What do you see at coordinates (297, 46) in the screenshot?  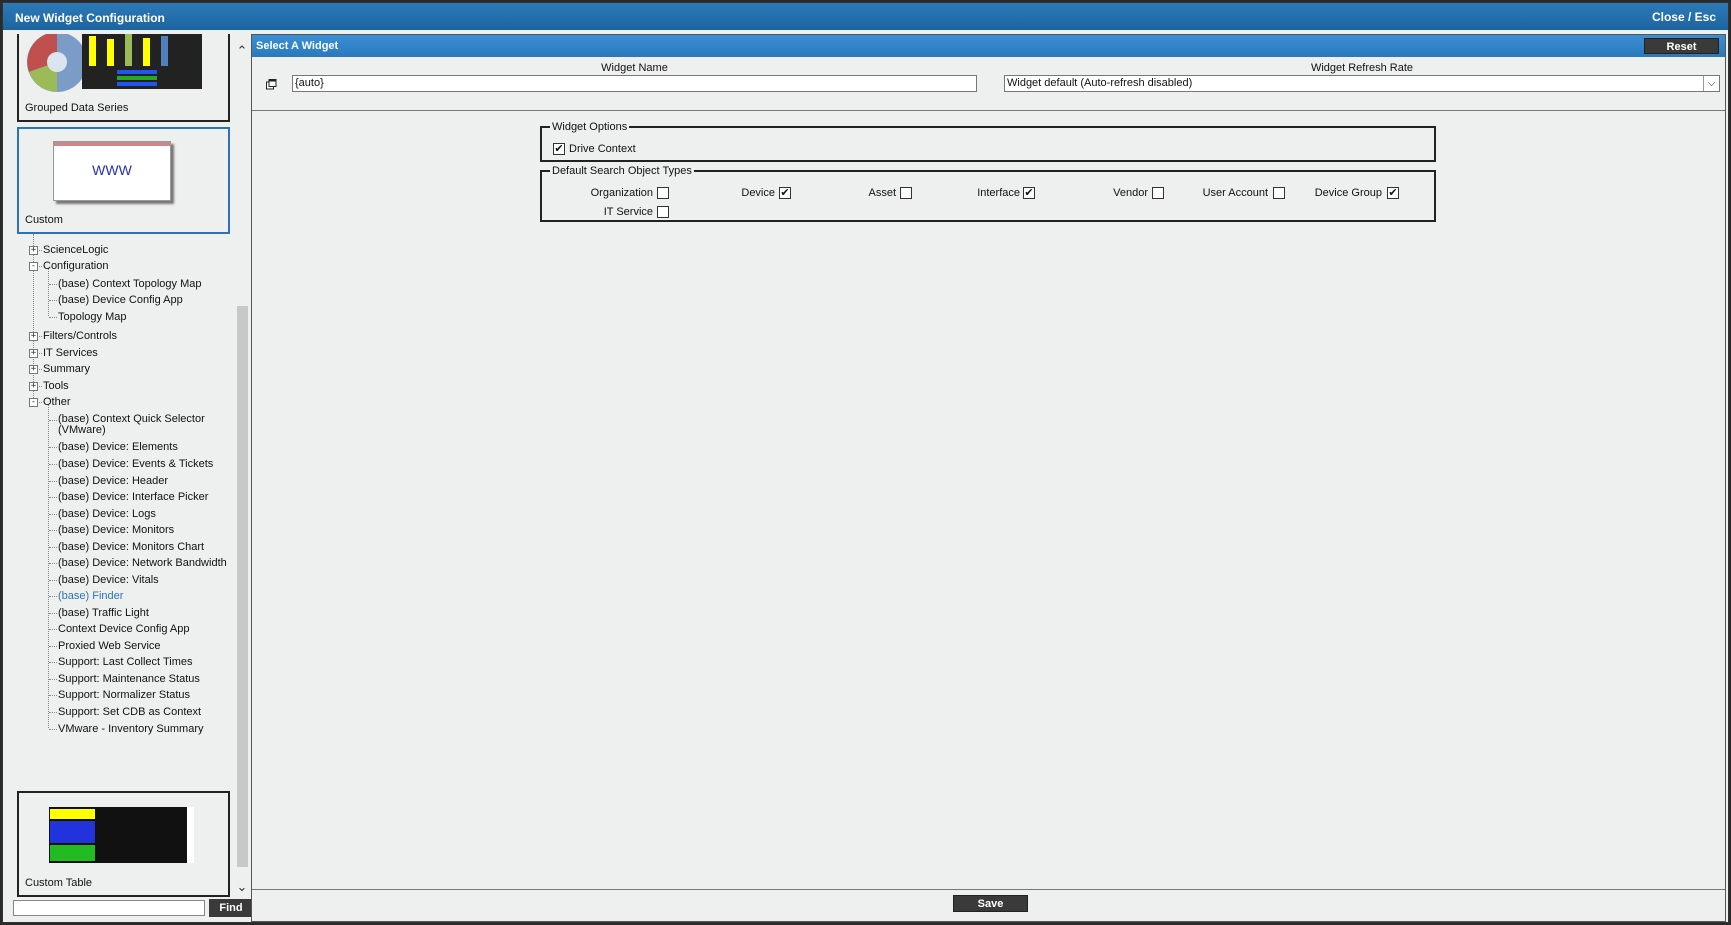 I see `panel-title: Select A Widget` at bounding box center [297, 46].